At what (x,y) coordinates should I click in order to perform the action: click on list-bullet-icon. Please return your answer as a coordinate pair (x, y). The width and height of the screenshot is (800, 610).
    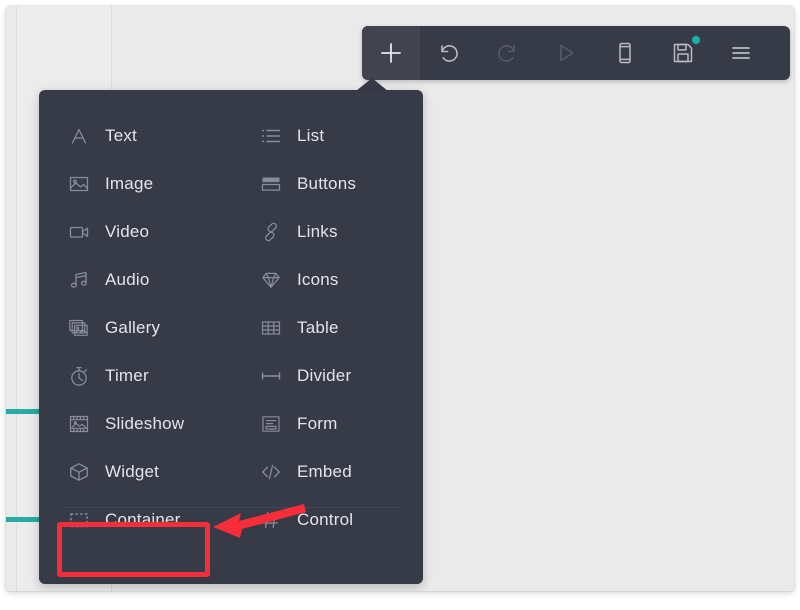
    Looking at the image, I should click on (271, 136).